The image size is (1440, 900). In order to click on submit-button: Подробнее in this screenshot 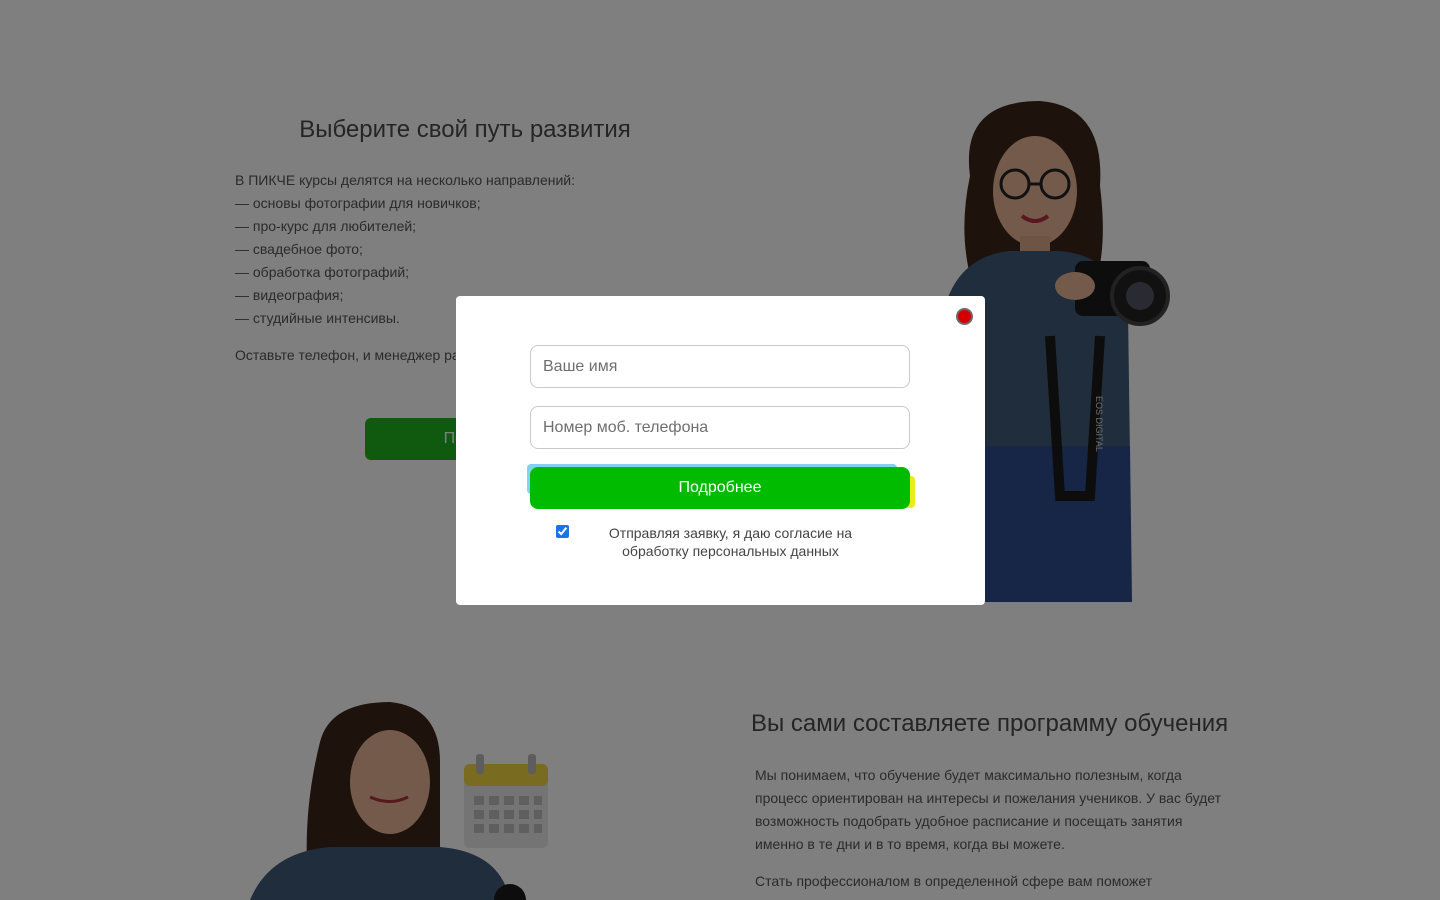, I will do `click(720, 488)`.